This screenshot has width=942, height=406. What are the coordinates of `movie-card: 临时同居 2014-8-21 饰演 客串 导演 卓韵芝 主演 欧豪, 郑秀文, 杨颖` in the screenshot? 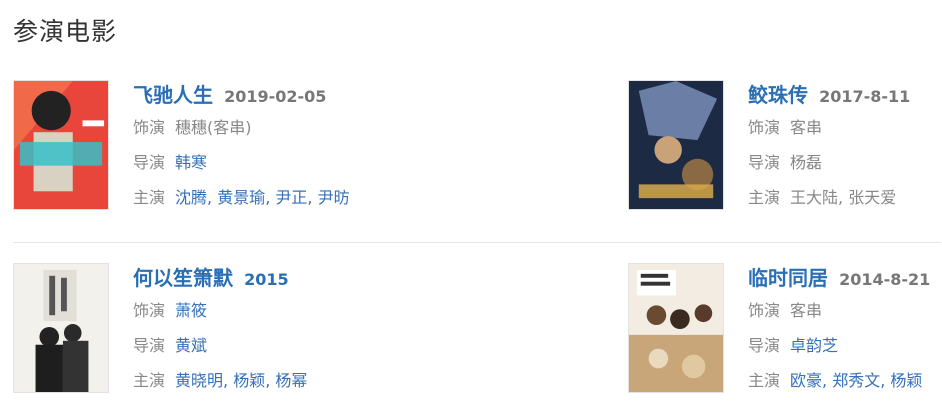 It's located at (785, 333).